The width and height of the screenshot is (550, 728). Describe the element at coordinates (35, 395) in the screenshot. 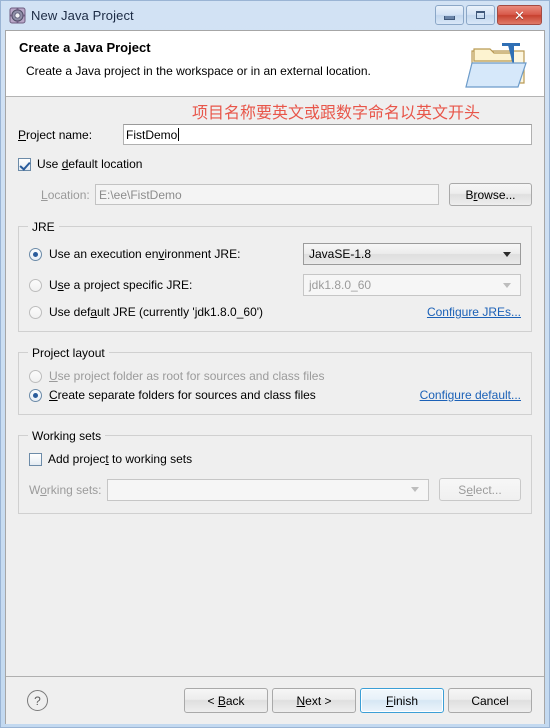

I see `layout-separate-folders-radio` at that location.